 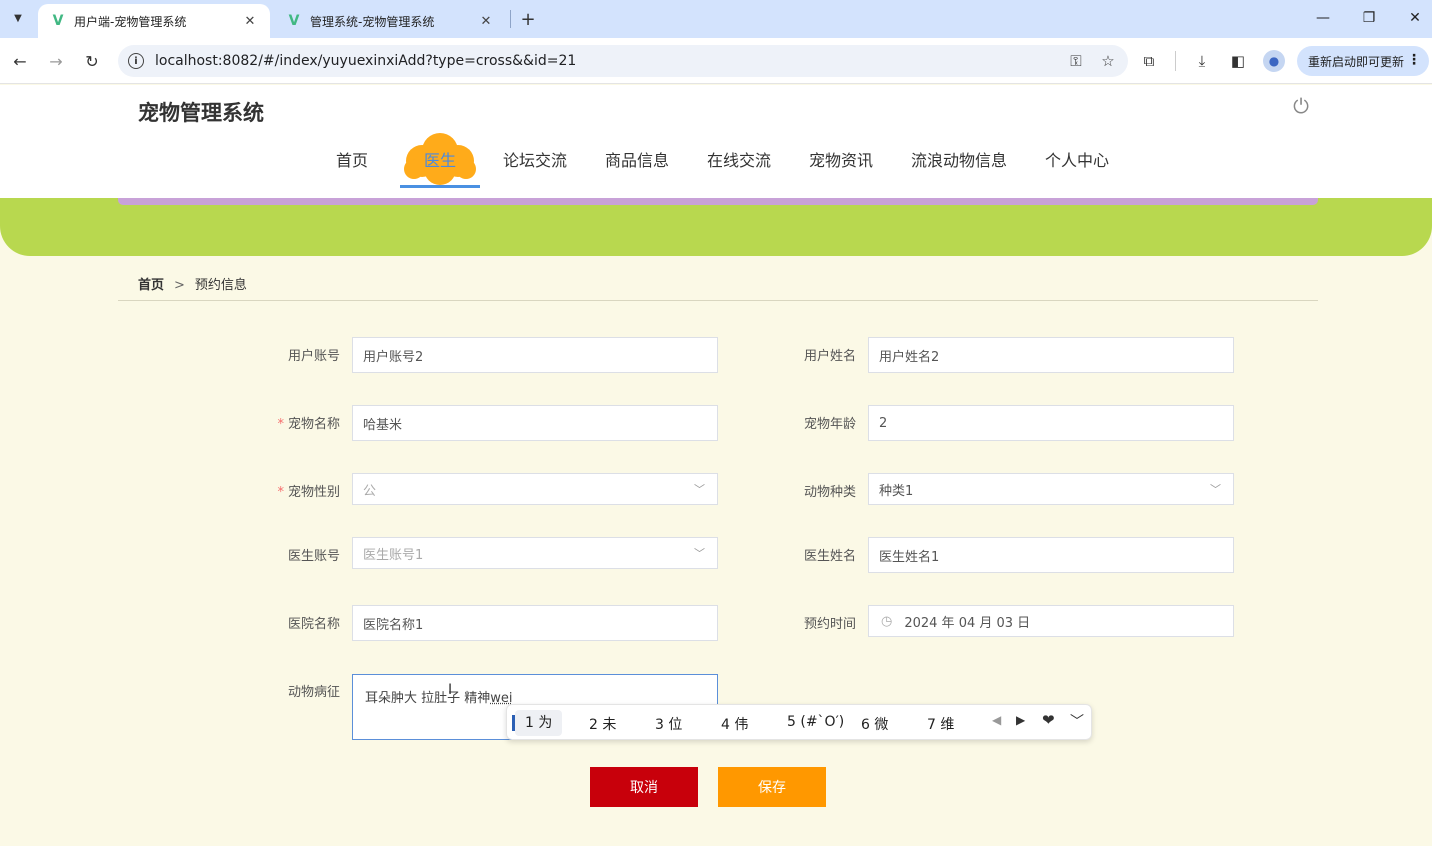 What do you see at coordinates (535, 623) in the screenshot?
I see `hospital-name-input: 医院名称1` at bounding box center [535, 623].